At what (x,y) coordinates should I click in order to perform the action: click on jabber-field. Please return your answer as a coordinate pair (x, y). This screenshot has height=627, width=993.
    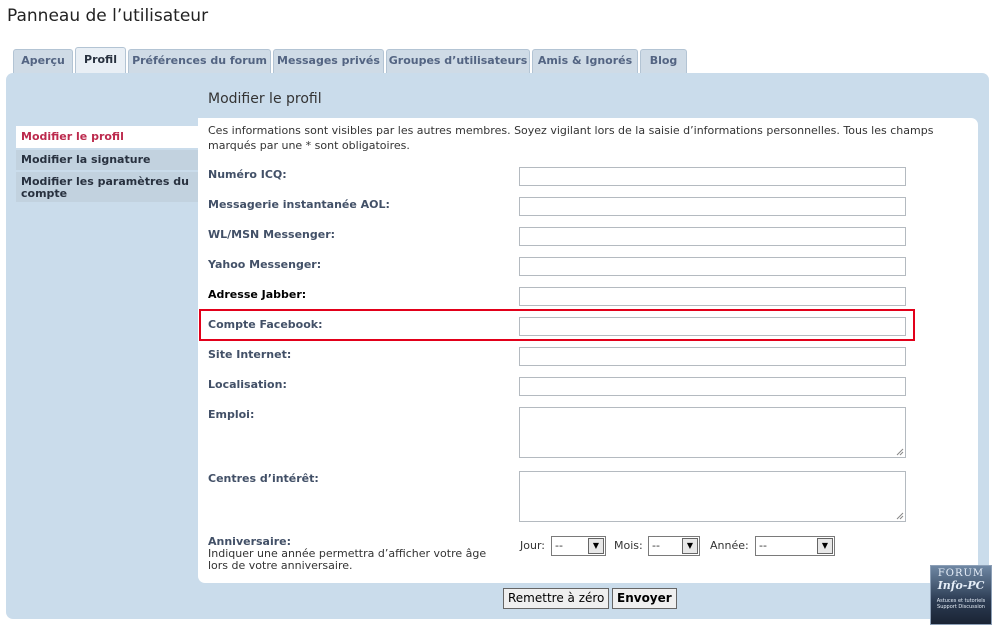
    Looking at the image, I should click on (712, 296).